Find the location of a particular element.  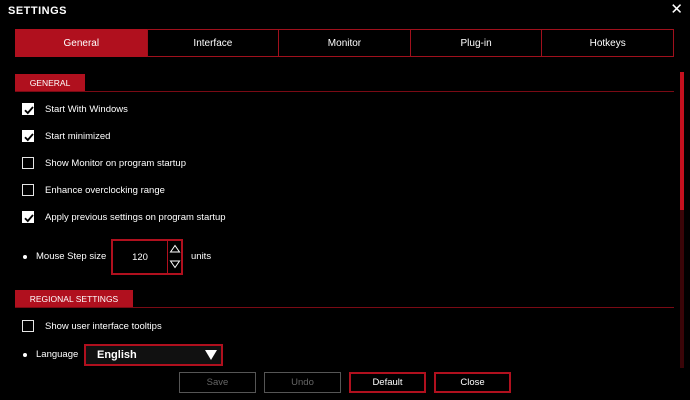

option-label: Enhance overclocking range is located at coordinates (105, 190).